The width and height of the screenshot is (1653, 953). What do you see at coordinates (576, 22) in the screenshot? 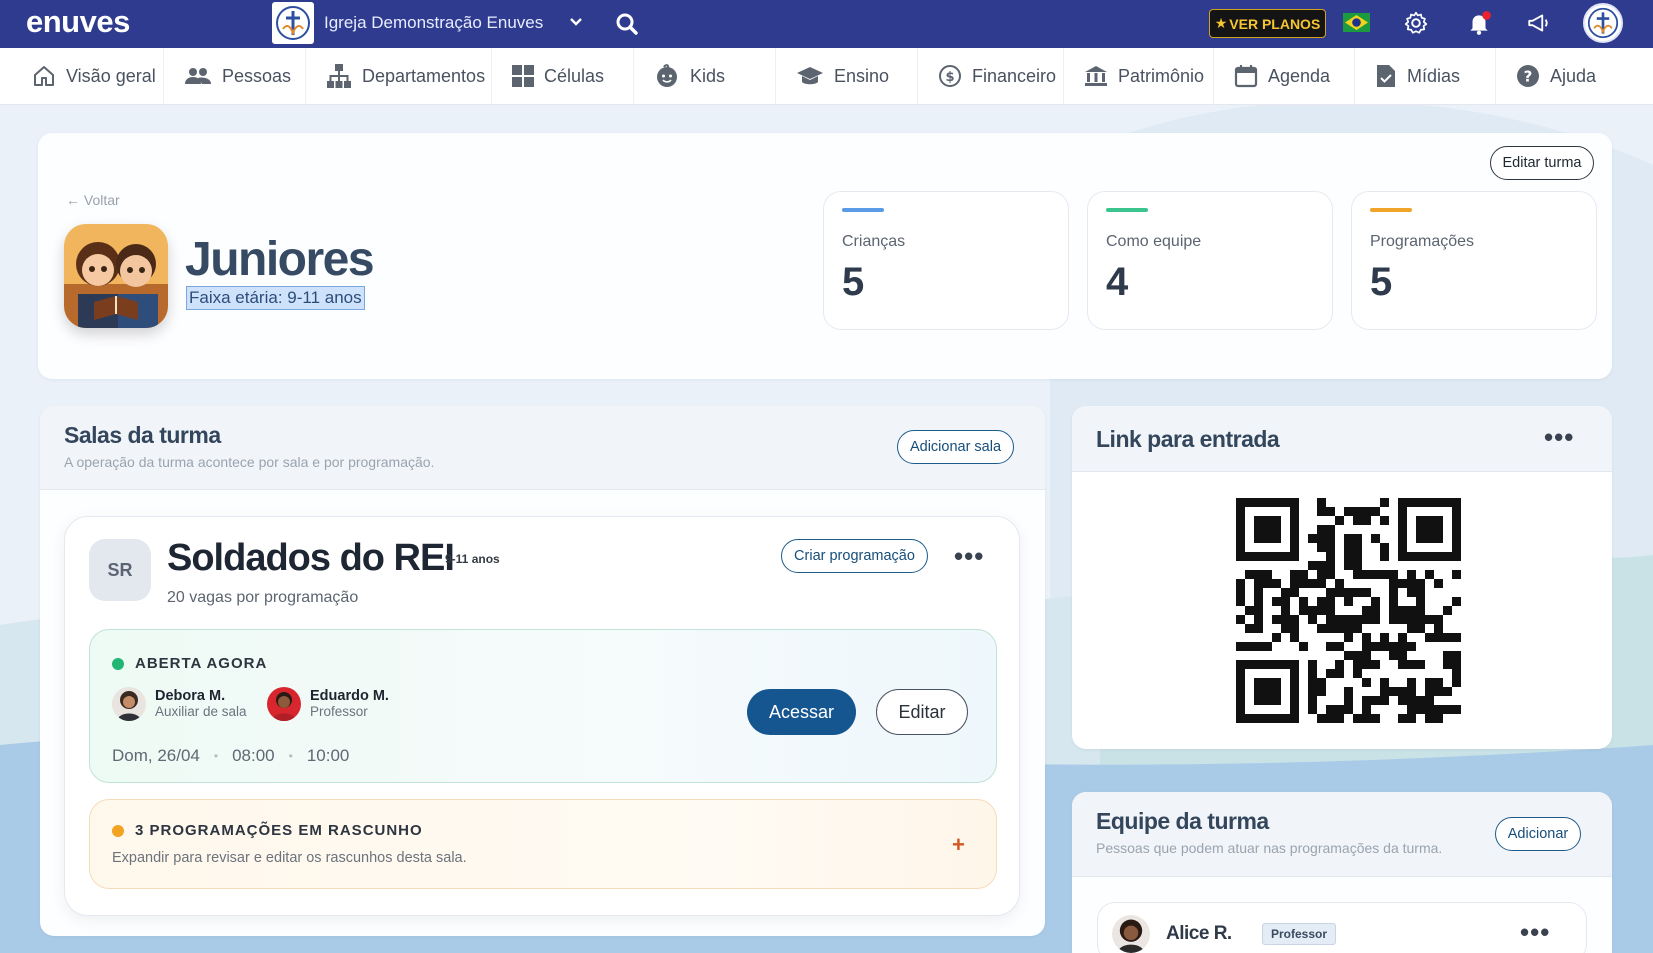
I see `chevron-down-icon` at bounding box center [576, 22].